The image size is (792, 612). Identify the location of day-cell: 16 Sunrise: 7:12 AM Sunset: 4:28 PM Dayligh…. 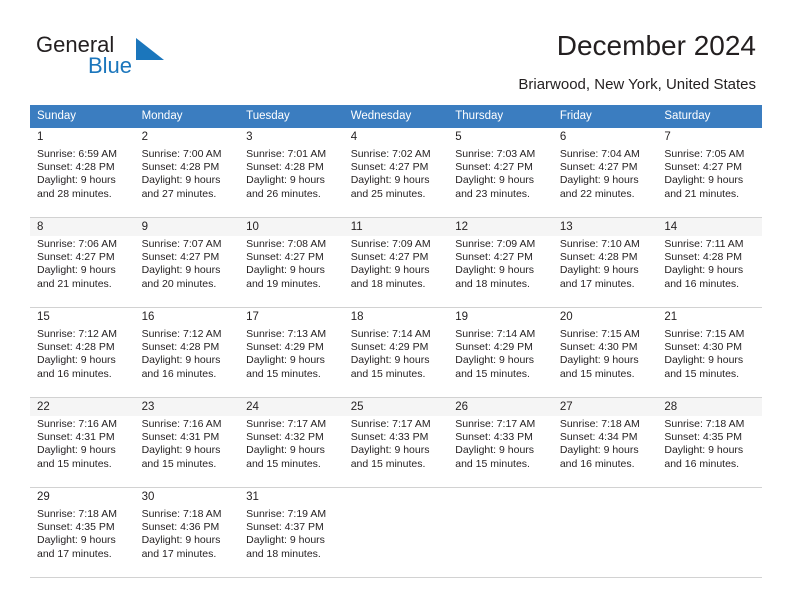
(187, 352).